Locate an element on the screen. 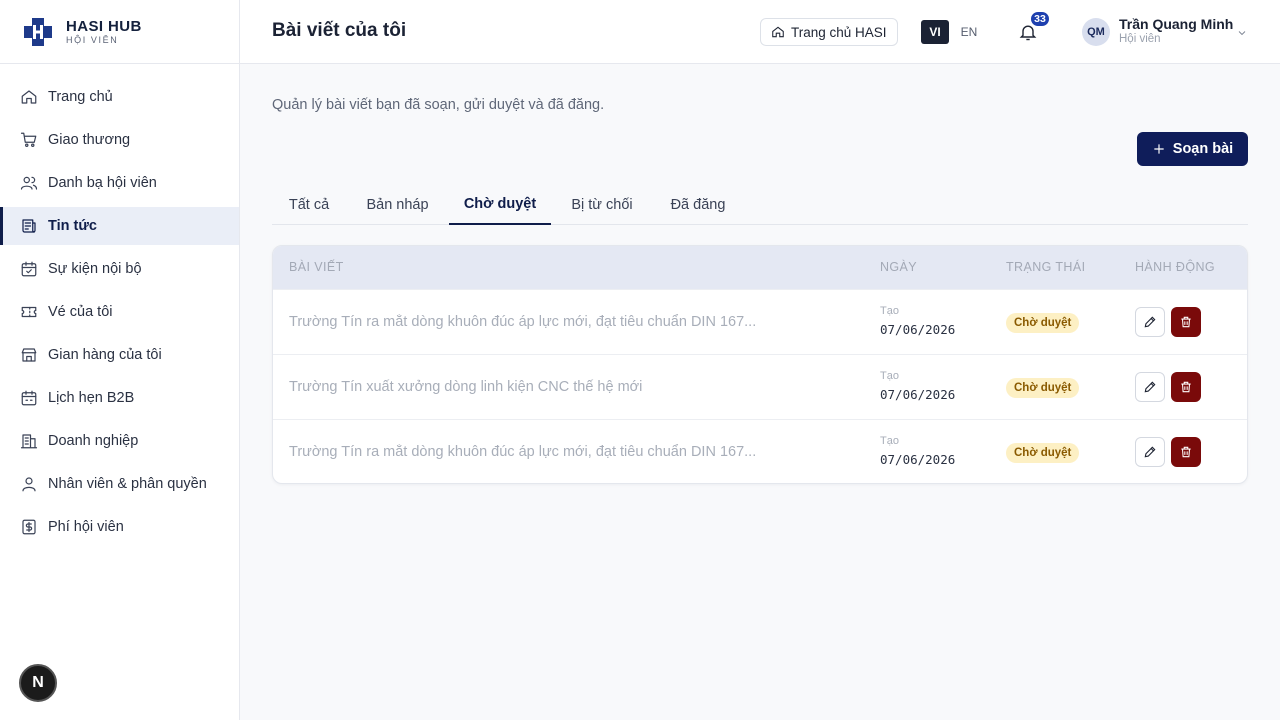 Image resolution: width=1280 pixels, height=720 pixels. sidebar-item-label: Phí hội viên is located at coordinates (86, 527).